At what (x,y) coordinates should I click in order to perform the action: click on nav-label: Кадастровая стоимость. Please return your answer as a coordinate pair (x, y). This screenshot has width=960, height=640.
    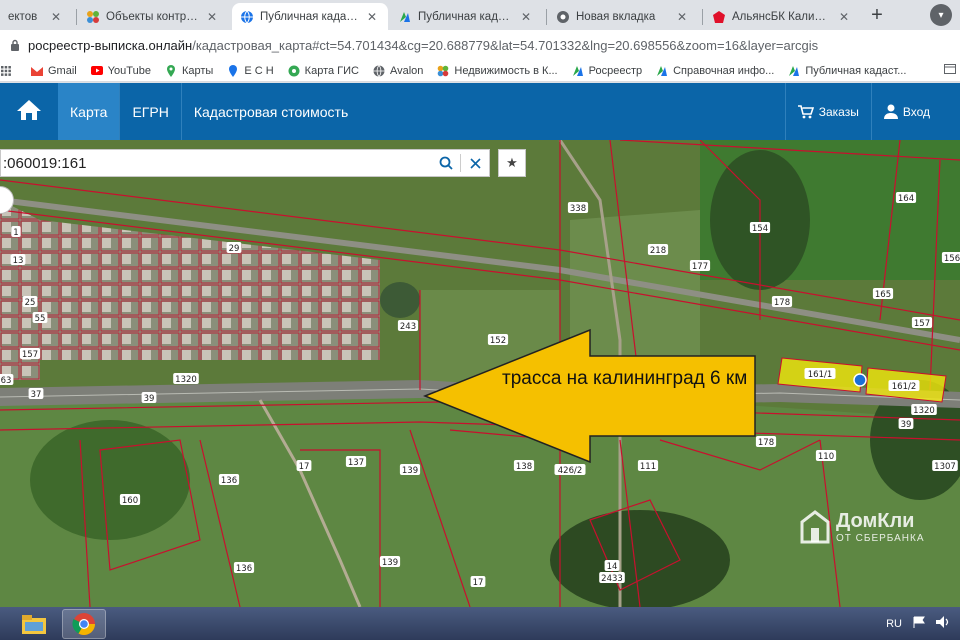
    Looking at the image, I should click on (271, 111).